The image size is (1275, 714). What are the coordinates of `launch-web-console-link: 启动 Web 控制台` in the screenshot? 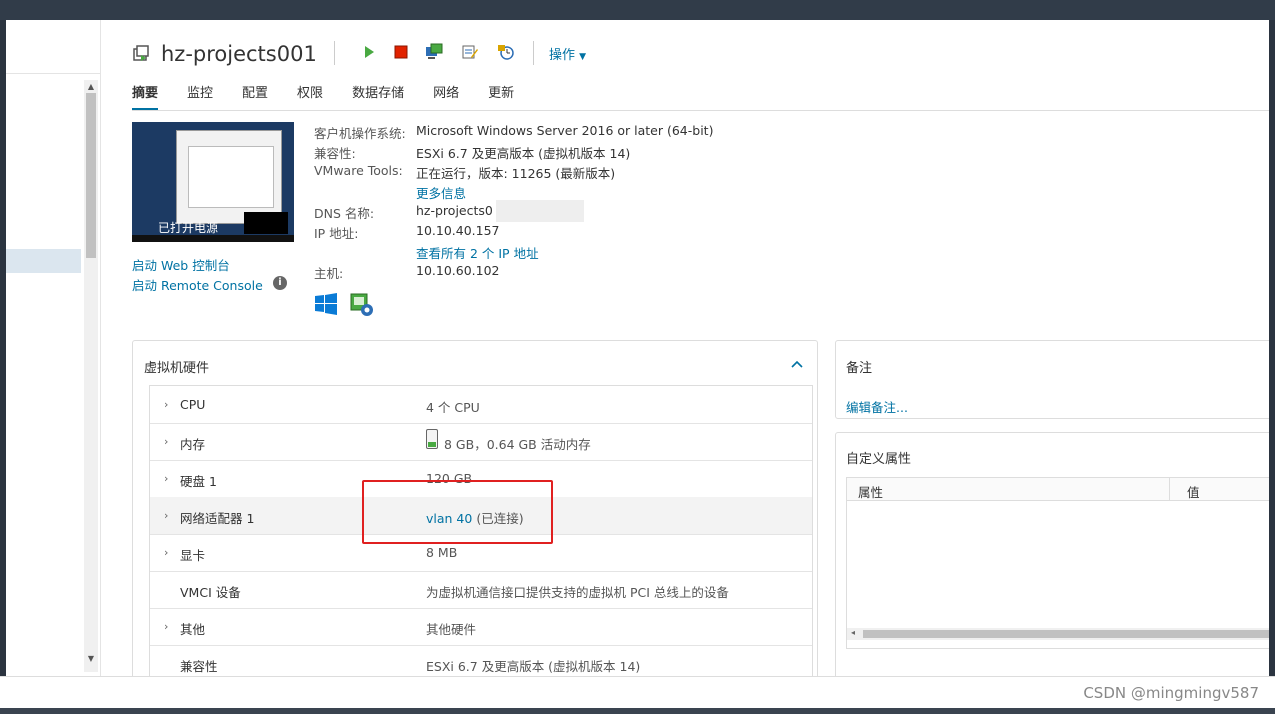 It's located at (181, 264).